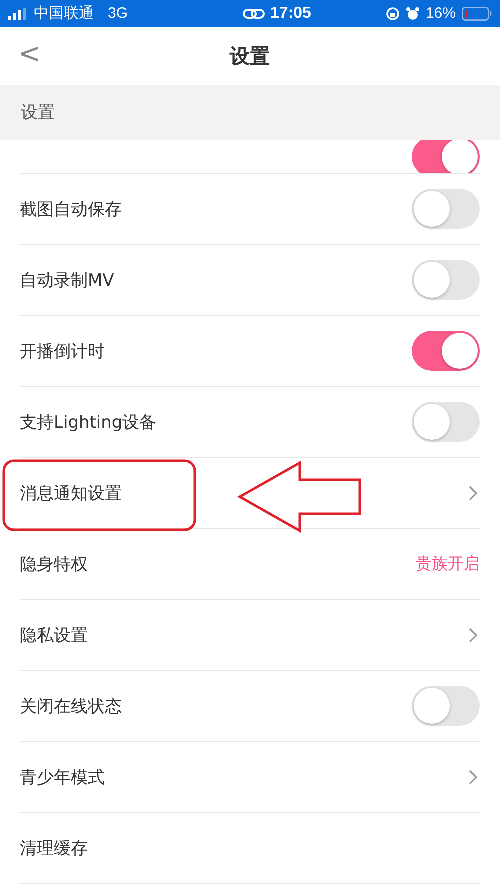  Describe the element at coordinates (393, 13) in the screenshot. I see `rotation-lock-icon` at that location.